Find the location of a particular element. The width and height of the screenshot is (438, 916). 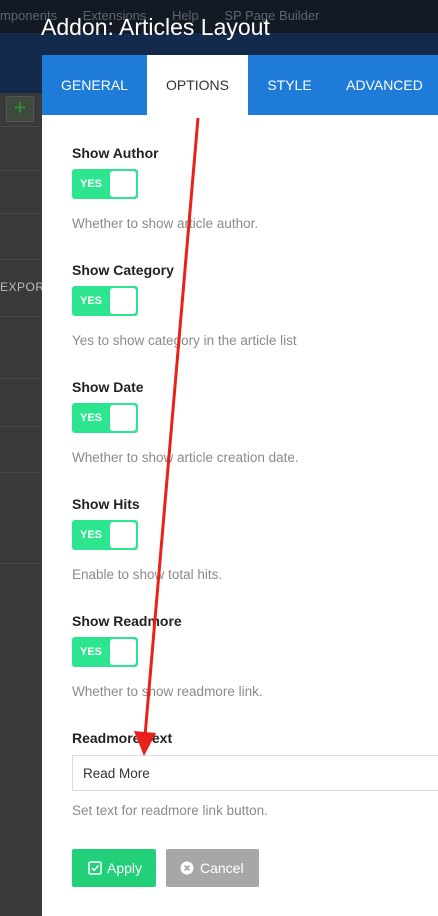

close-circle-icon is located at coordinates (187, 868).